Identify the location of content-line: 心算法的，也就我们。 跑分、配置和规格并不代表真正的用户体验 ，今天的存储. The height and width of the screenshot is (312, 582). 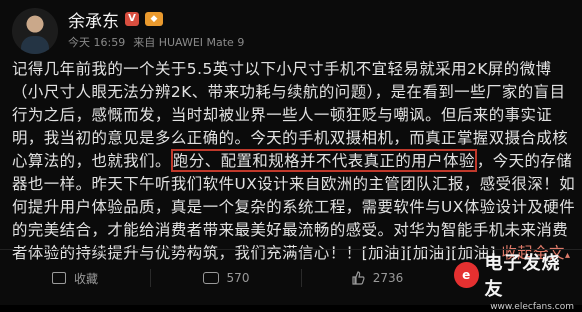
(292, 161).